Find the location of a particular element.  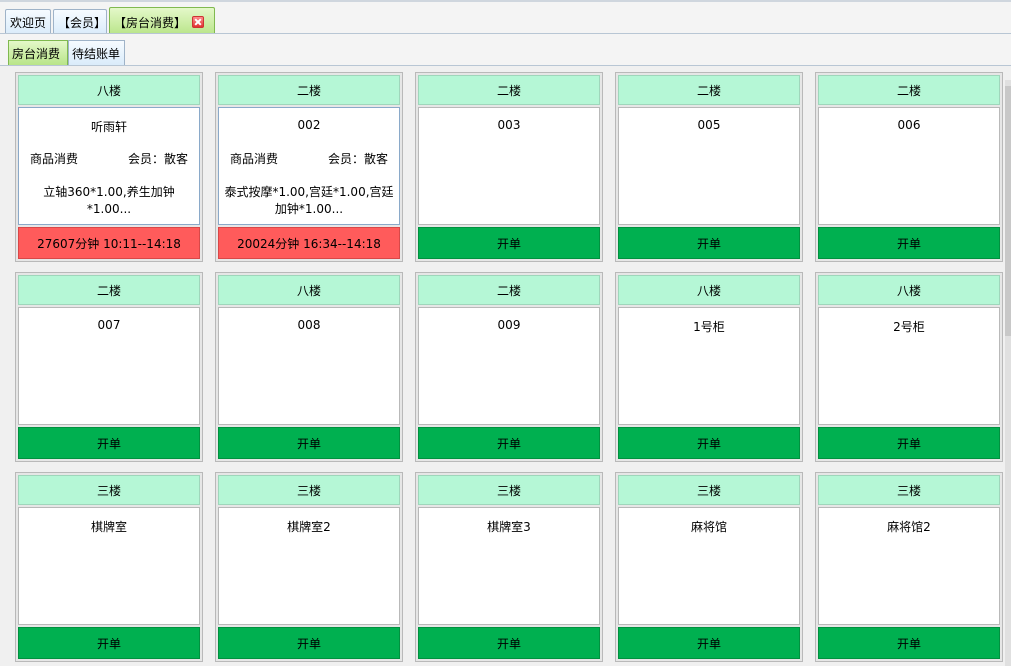

subtab-pending-bills-label: 待结账单 is located at coordinates (96, 54).